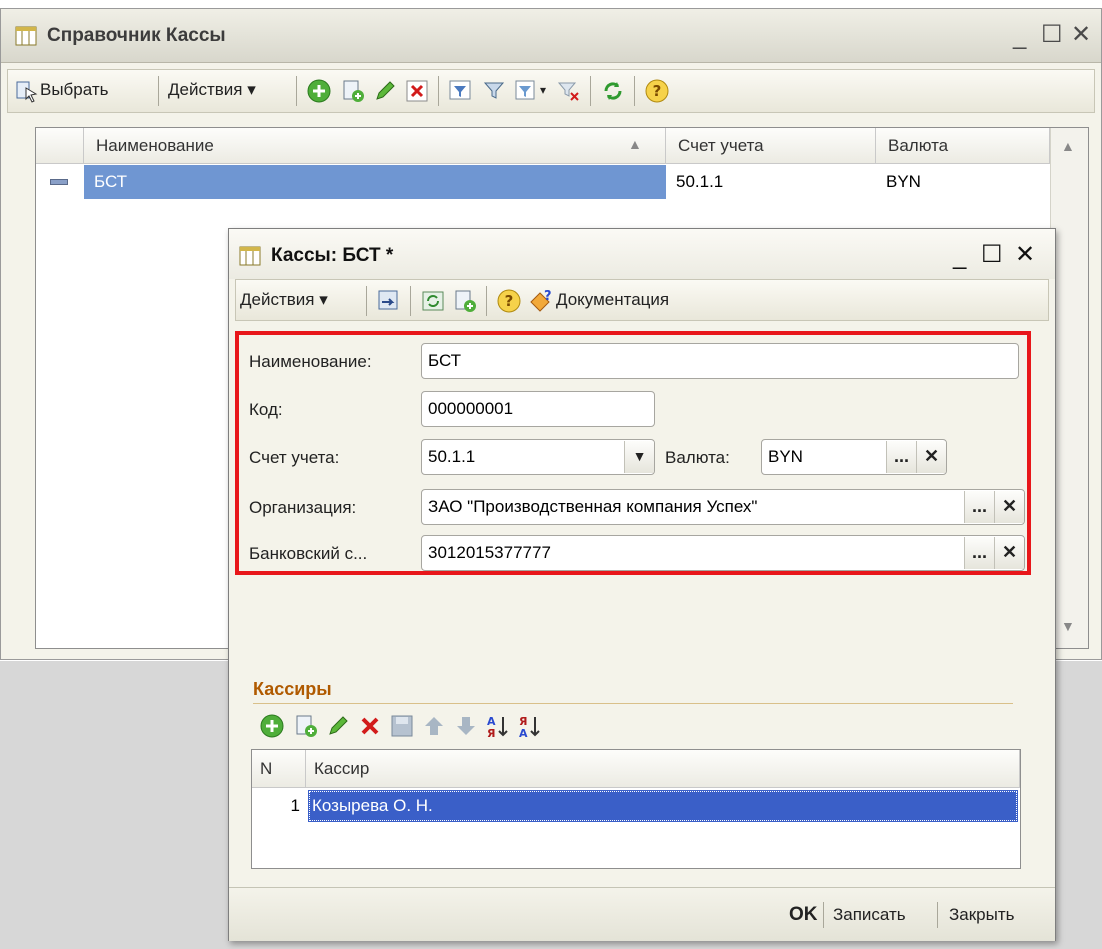 Image resolution: width=1102 pixels, height=949 pixels. I want to click on ok-button: OK, so click(803, 915).